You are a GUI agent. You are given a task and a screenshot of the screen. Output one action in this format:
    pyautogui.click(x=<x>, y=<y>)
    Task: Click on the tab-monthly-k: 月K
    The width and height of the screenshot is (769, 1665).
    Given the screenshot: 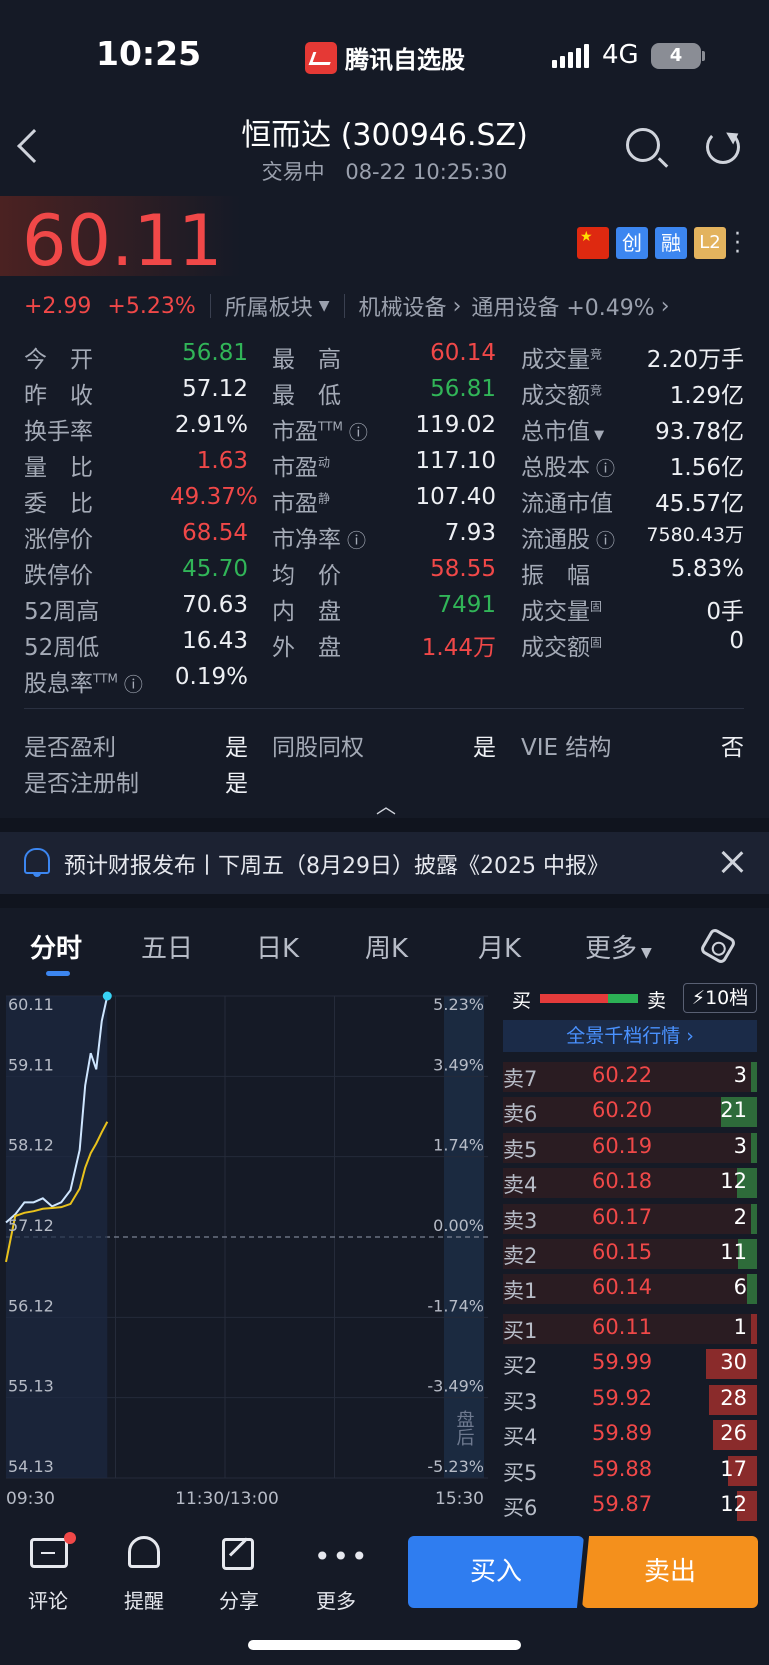 What is the action you would take?
    pyautogui.click(x=499, y=946)
    